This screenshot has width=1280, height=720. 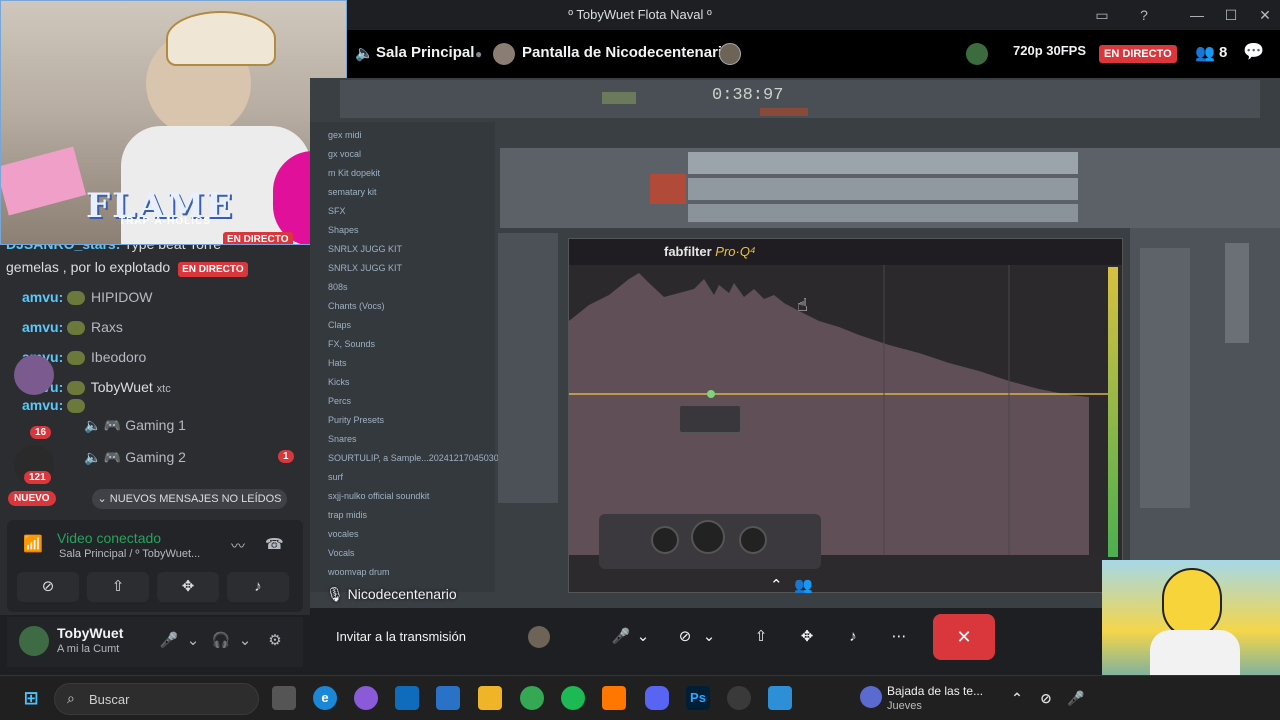 What do you see at coordinates (339, 401) in the screenshot?
I see `browser-item: Percs` at bounding box center [339, 401].